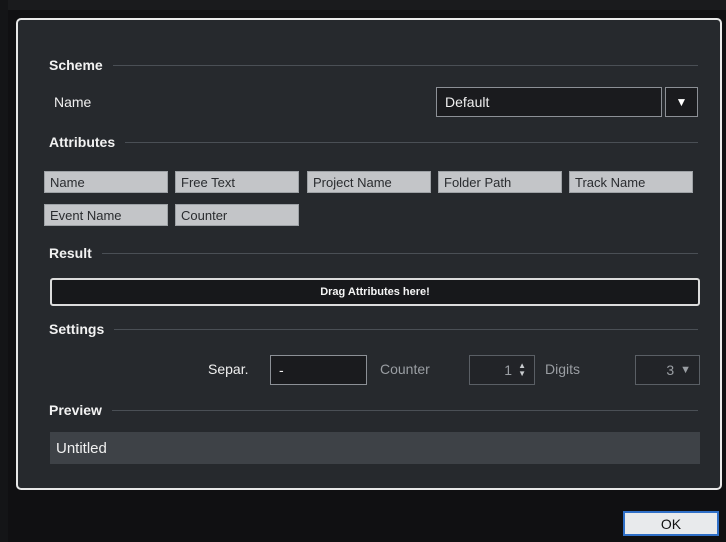 This screenshot has height=542, width=726. What do you see at coordinates (549, 102) in the screenshot?
I see `scheme-name-select: Default` at bounding box center [549, 102].